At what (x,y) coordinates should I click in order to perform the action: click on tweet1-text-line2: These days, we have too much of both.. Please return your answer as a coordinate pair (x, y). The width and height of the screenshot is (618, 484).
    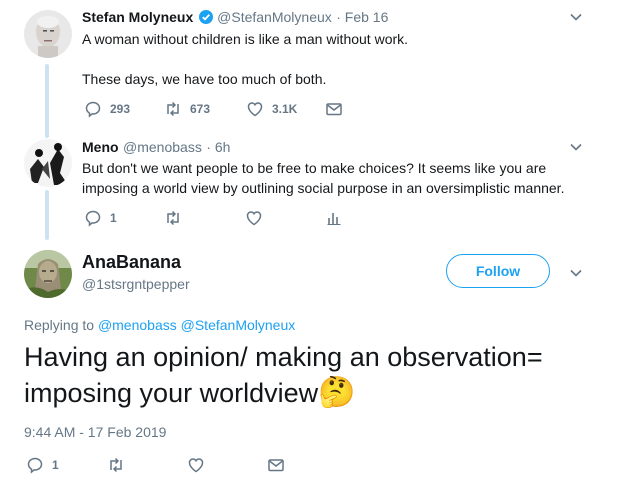
    Looking at the image, I should click on (204, 79).